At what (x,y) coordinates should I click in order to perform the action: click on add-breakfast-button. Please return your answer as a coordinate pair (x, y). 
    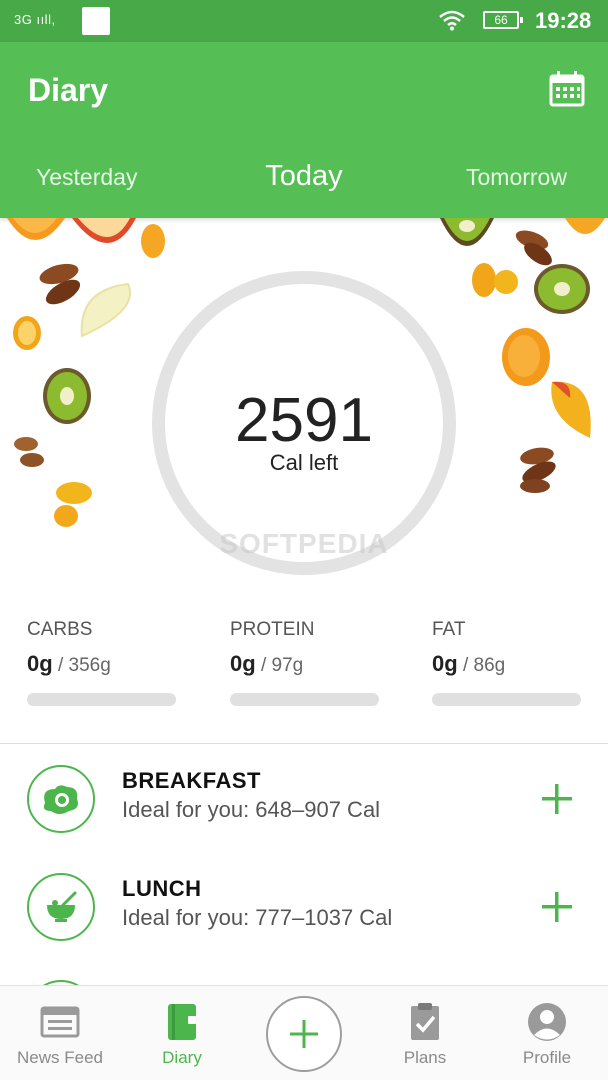
    Looking at the image, I should click on (557, 799).